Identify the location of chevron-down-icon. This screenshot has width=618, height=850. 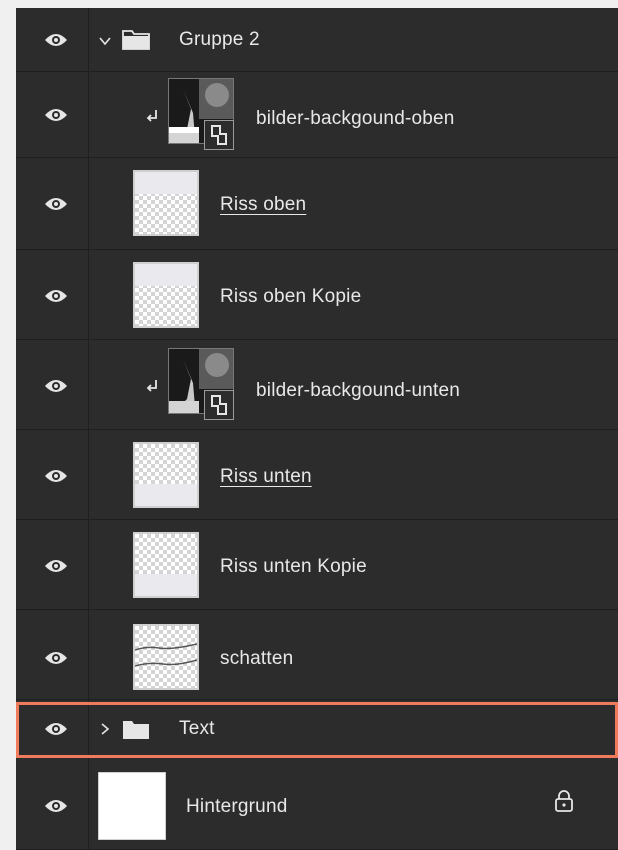
(105, 41).